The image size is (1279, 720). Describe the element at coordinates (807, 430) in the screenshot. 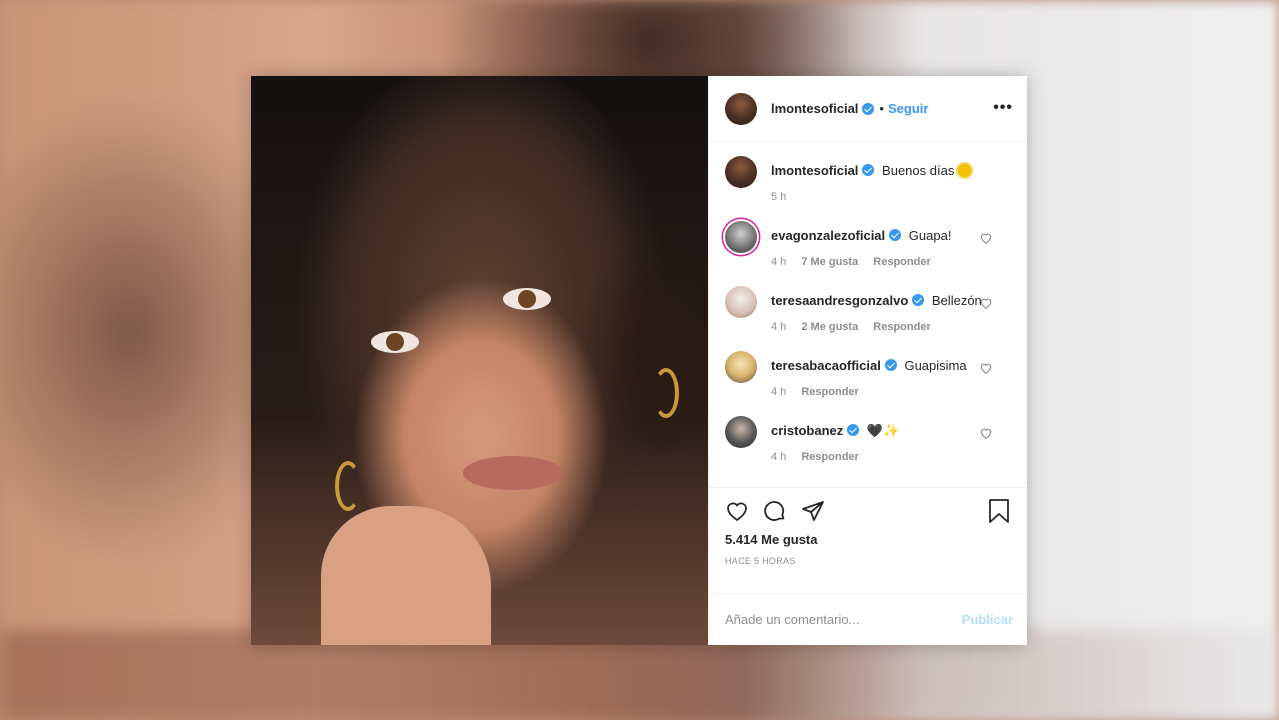

I see `commenter-username: cristobanez` at that location.